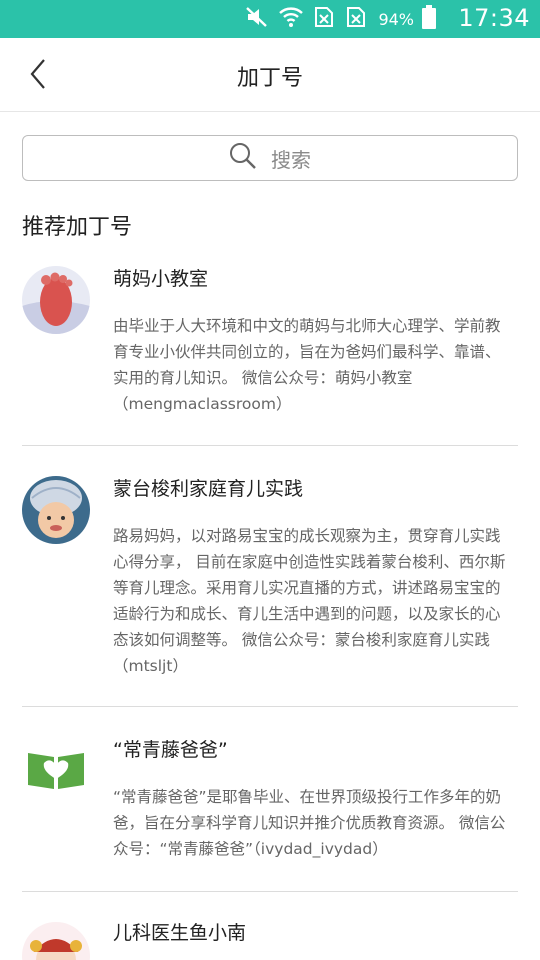  What do you see at coordinates (243, 158) in the screenshot?
I see `search-icon` at bounding box center [243, 158].